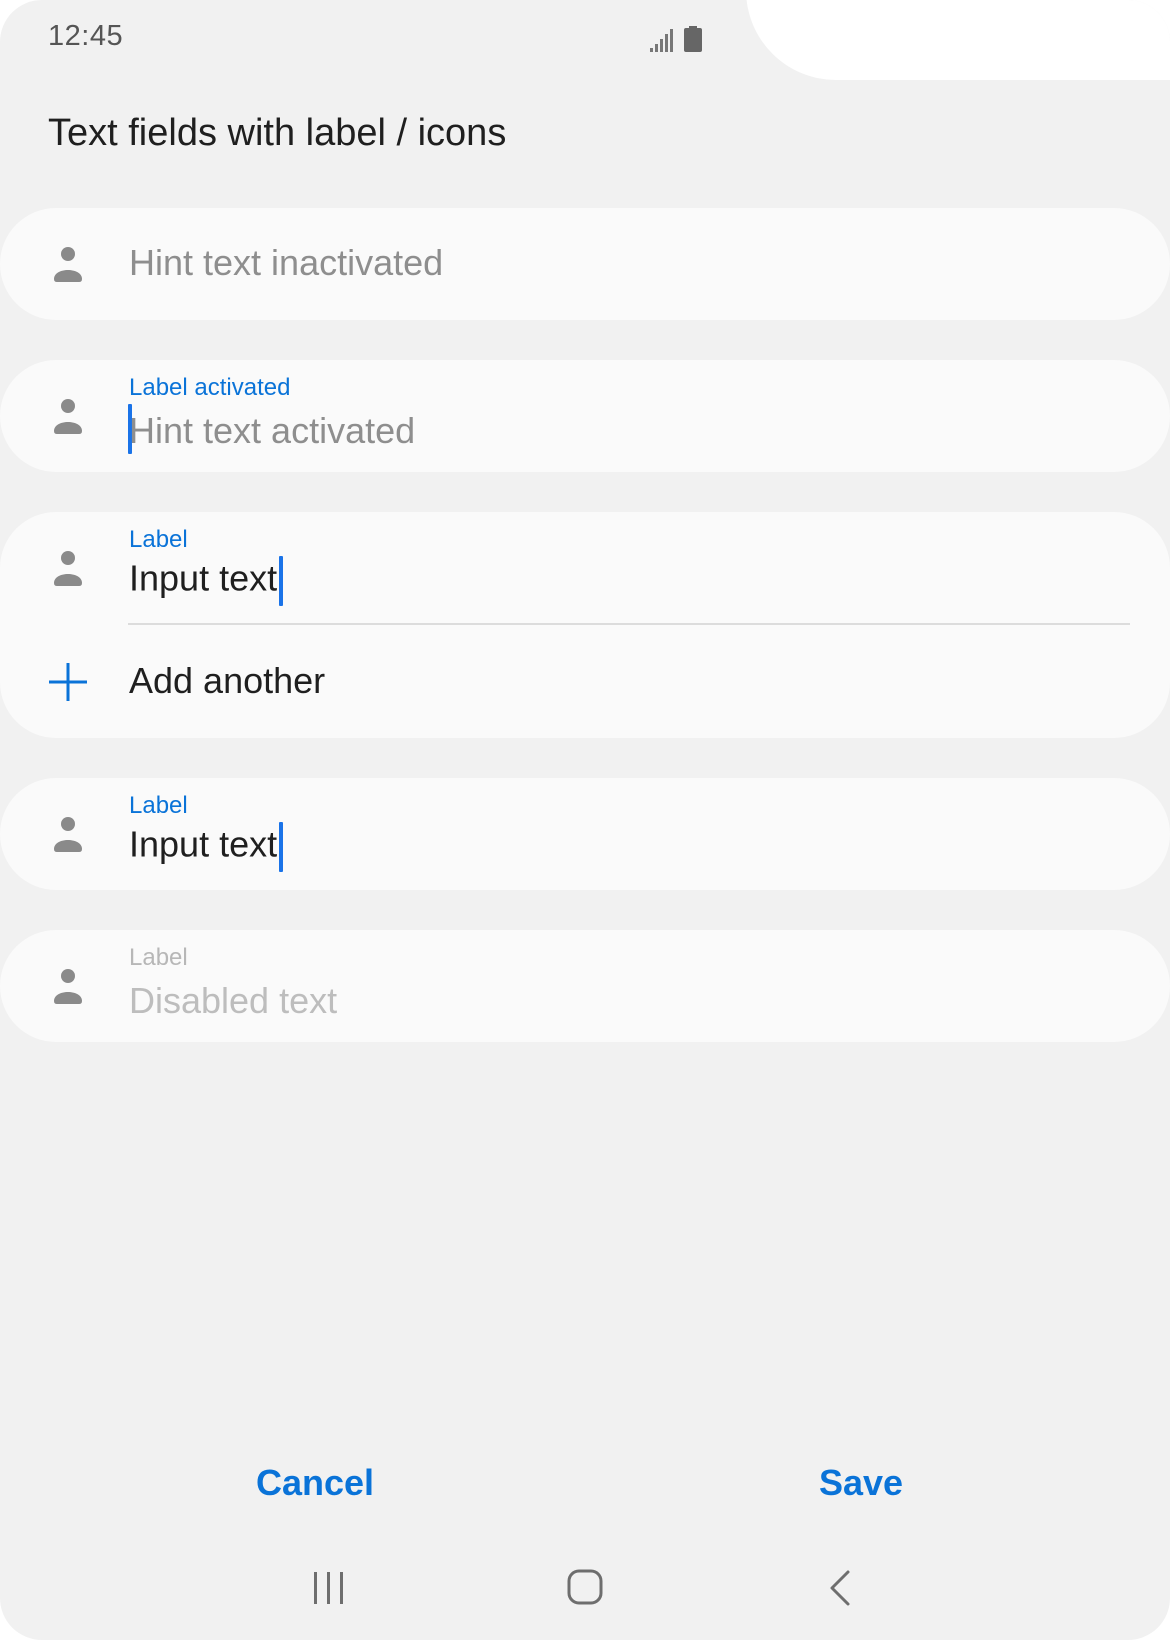  What do you see at coordinates (68, 682) in the screenshot?
I see `plus-icon` at bounding box center [68, 682].